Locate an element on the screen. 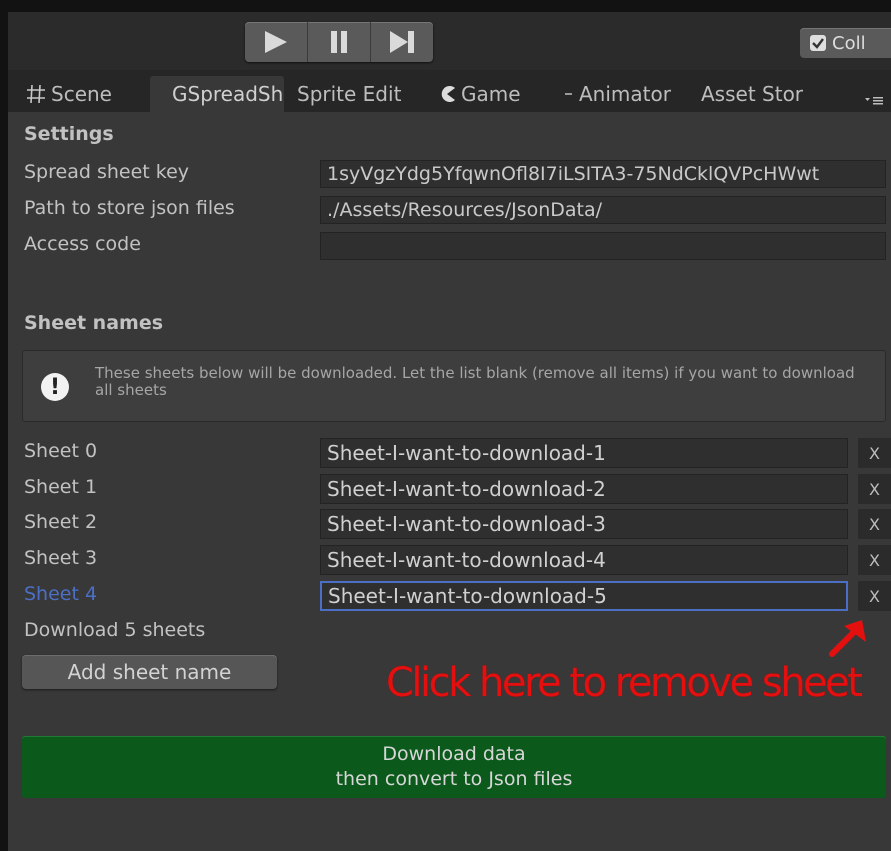 The width and height of the screenshot is (891, 851). step-icon is located at coordinates (402, 42).